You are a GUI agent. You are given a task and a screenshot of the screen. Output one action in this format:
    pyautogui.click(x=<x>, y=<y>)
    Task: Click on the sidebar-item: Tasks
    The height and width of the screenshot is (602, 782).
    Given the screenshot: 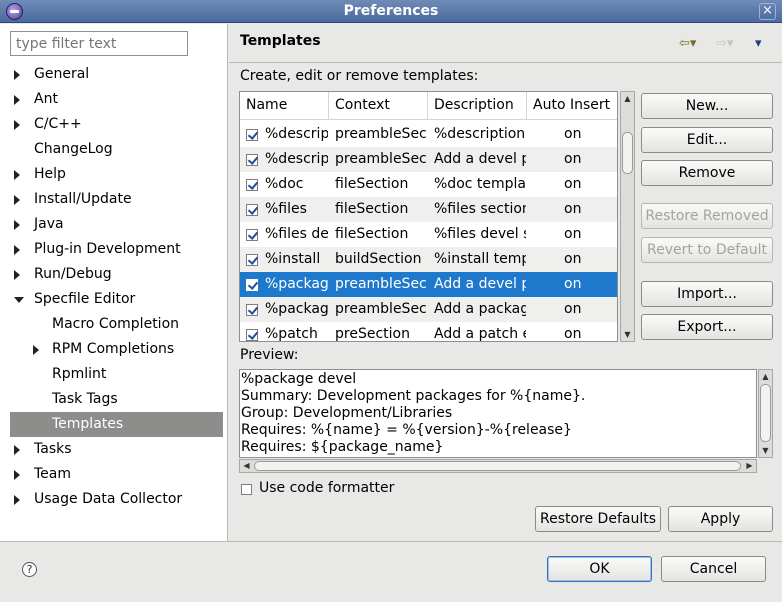 What is the action you would take?
    pyautogui.click(x=114, y=449)
    